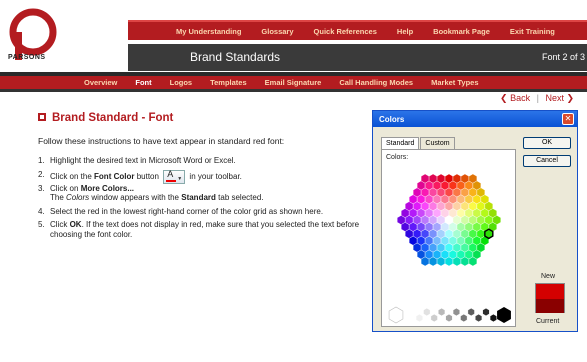 The image size is (587, 362). Describe the element at coordinates (100, 82) in the screenshot. I see `subnav-overview: Overview` at that location.